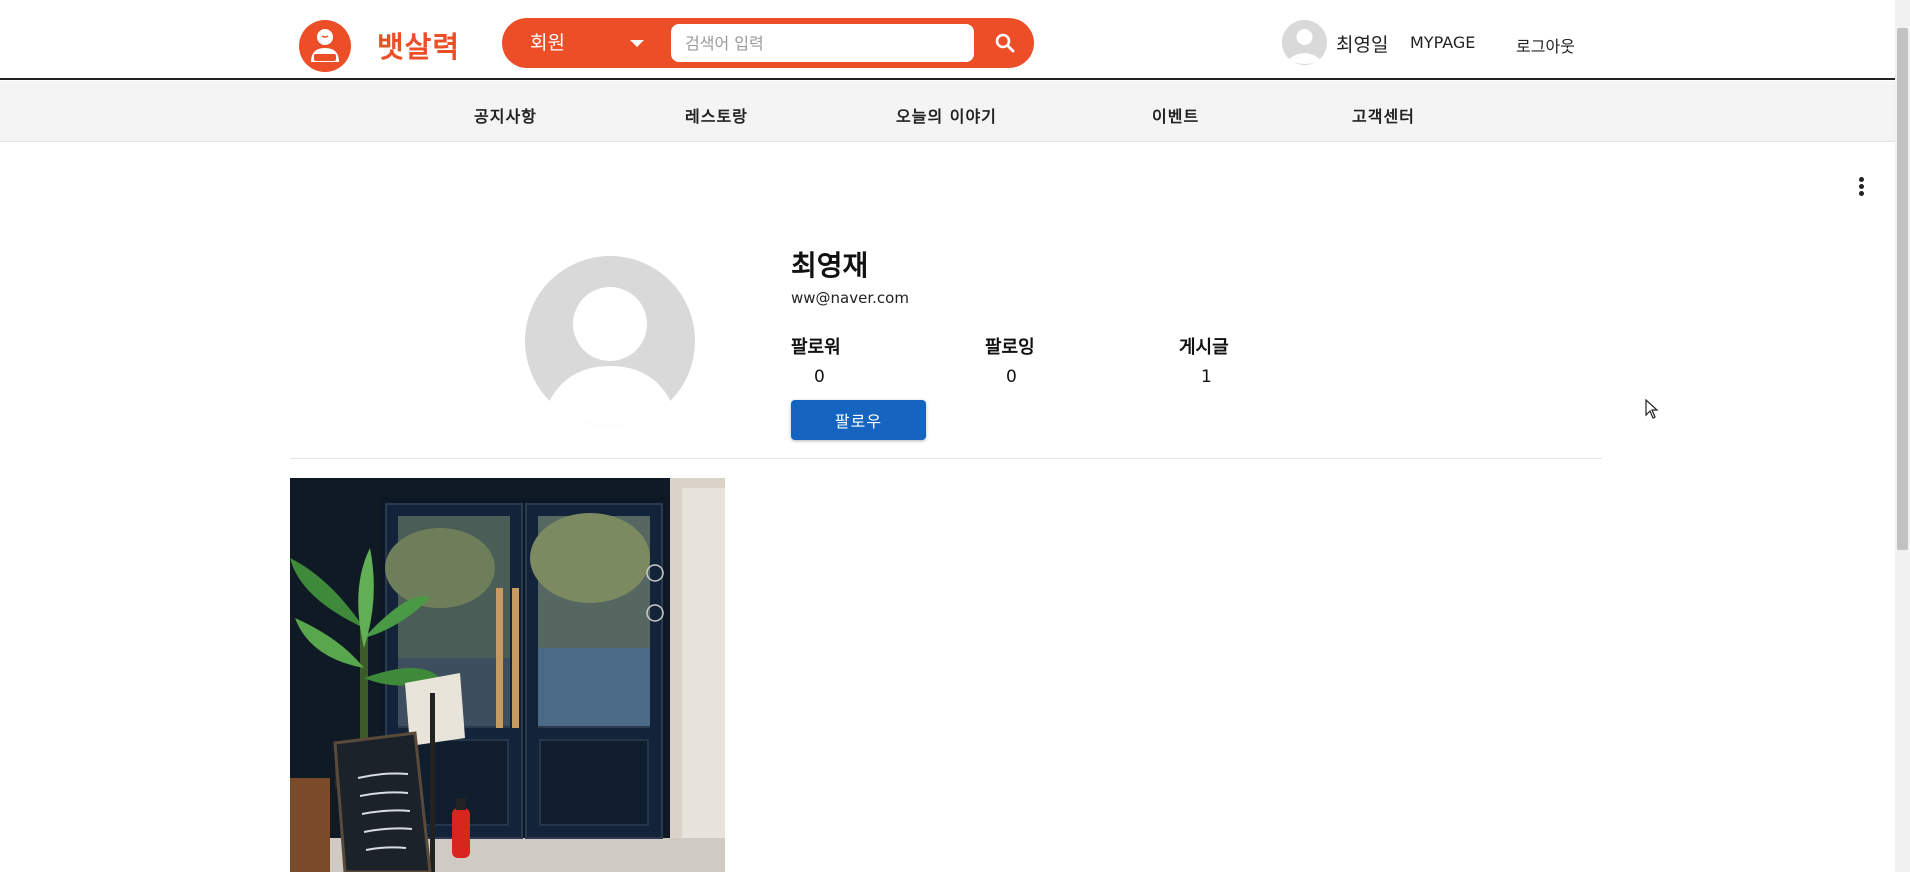 The width and height of the screenshot is (1910, 872). Describe the element at coordinates (1045, 360) in the screenshot. I see `following-stat: 팔로잉 0` at that location.